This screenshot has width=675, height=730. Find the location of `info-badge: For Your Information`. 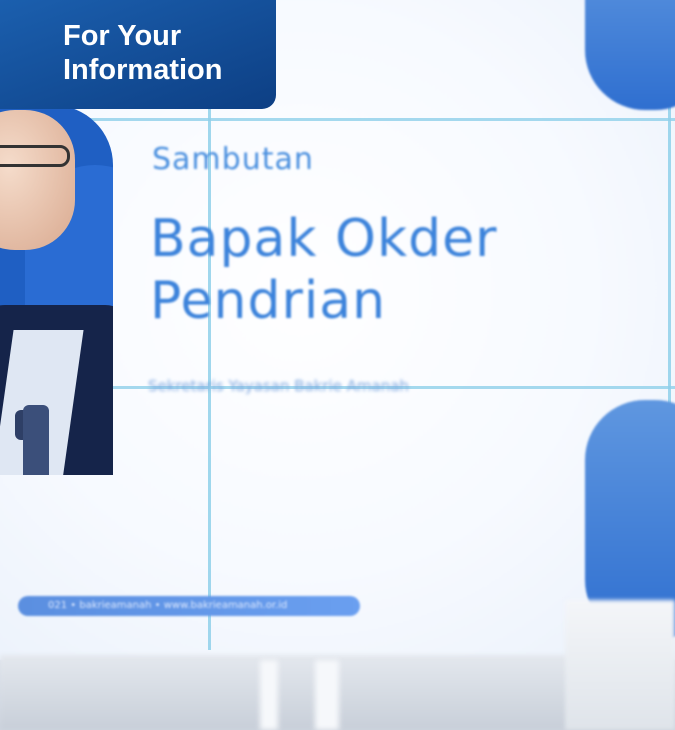

info-badge: For Your Information is located at coordinates (138, 54).